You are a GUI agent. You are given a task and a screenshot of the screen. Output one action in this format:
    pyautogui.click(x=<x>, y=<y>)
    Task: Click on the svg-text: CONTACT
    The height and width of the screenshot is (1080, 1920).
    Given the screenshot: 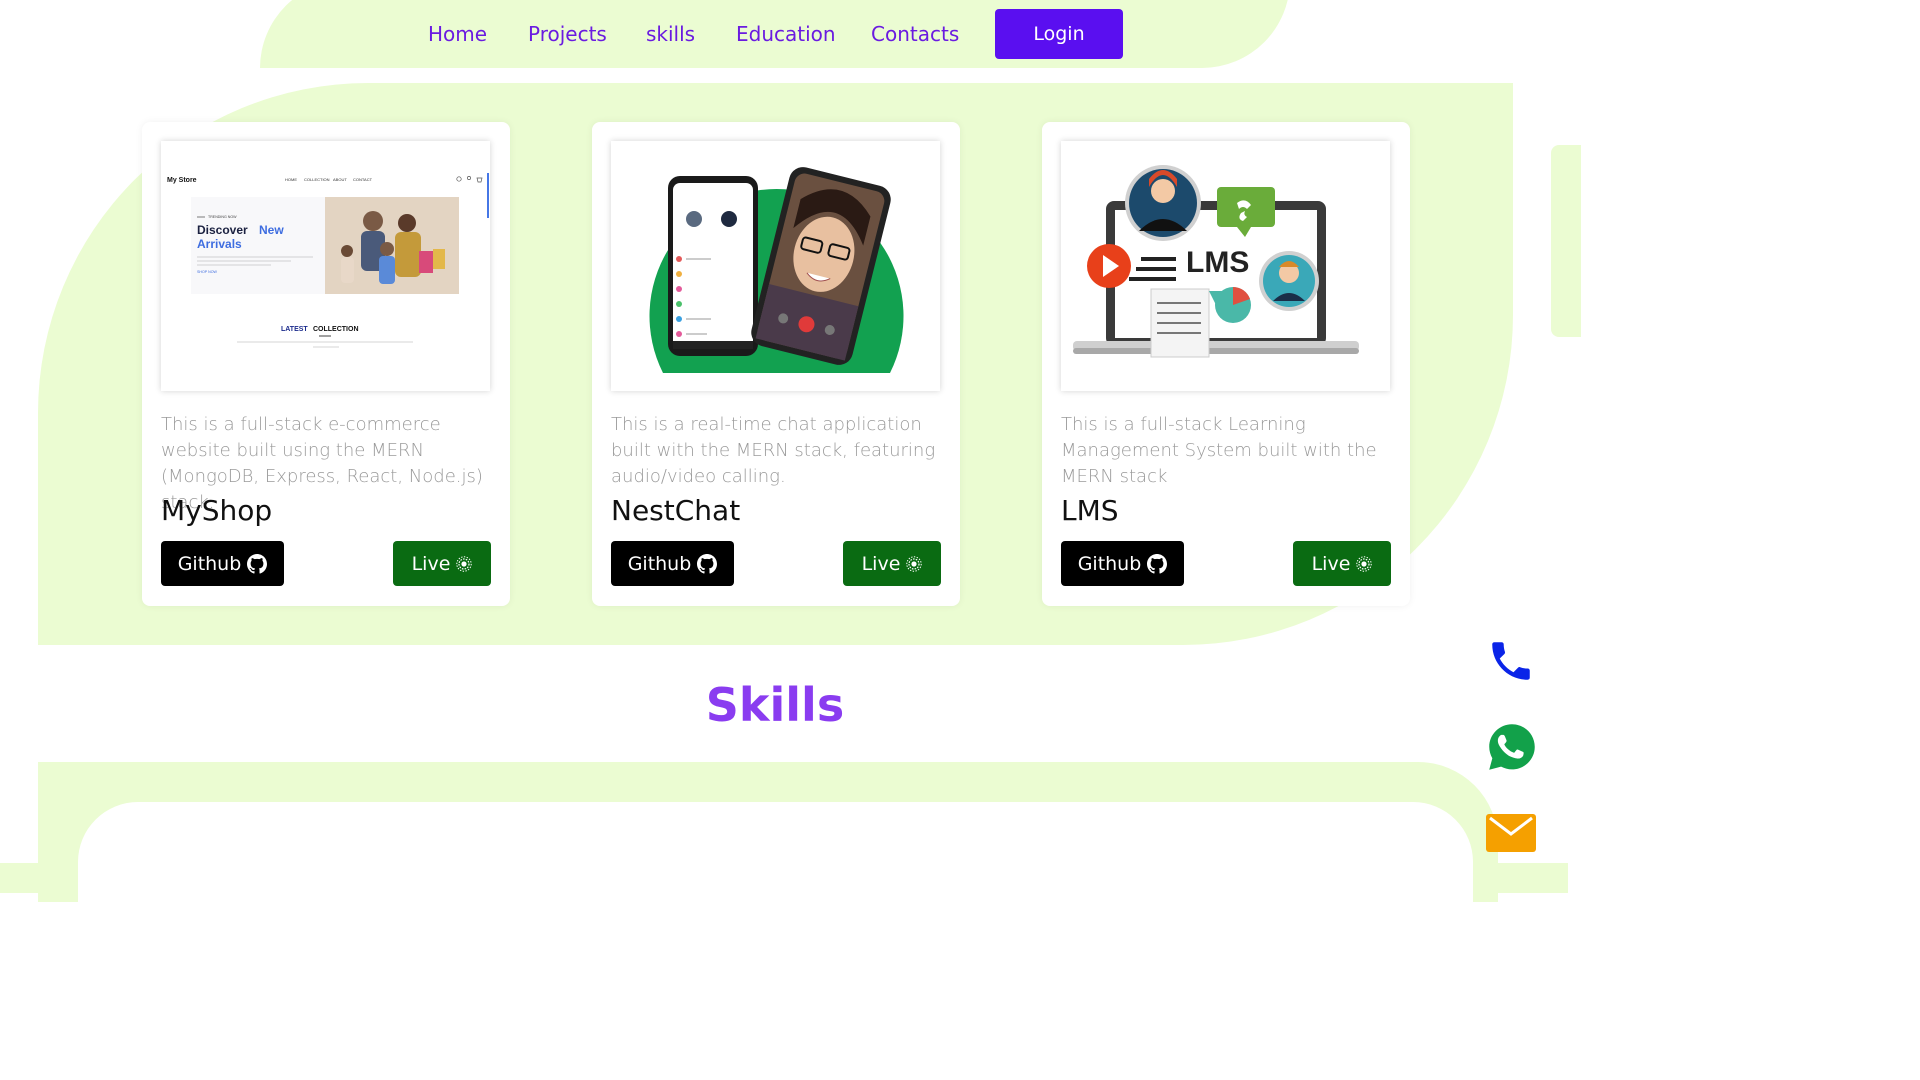 What is the action you would take?
    pyautogui.click(x=363, y=179)
    